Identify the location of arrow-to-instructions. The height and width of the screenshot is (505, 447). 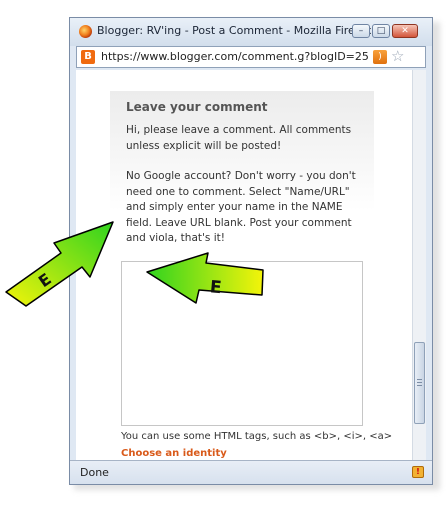
(59, 264).